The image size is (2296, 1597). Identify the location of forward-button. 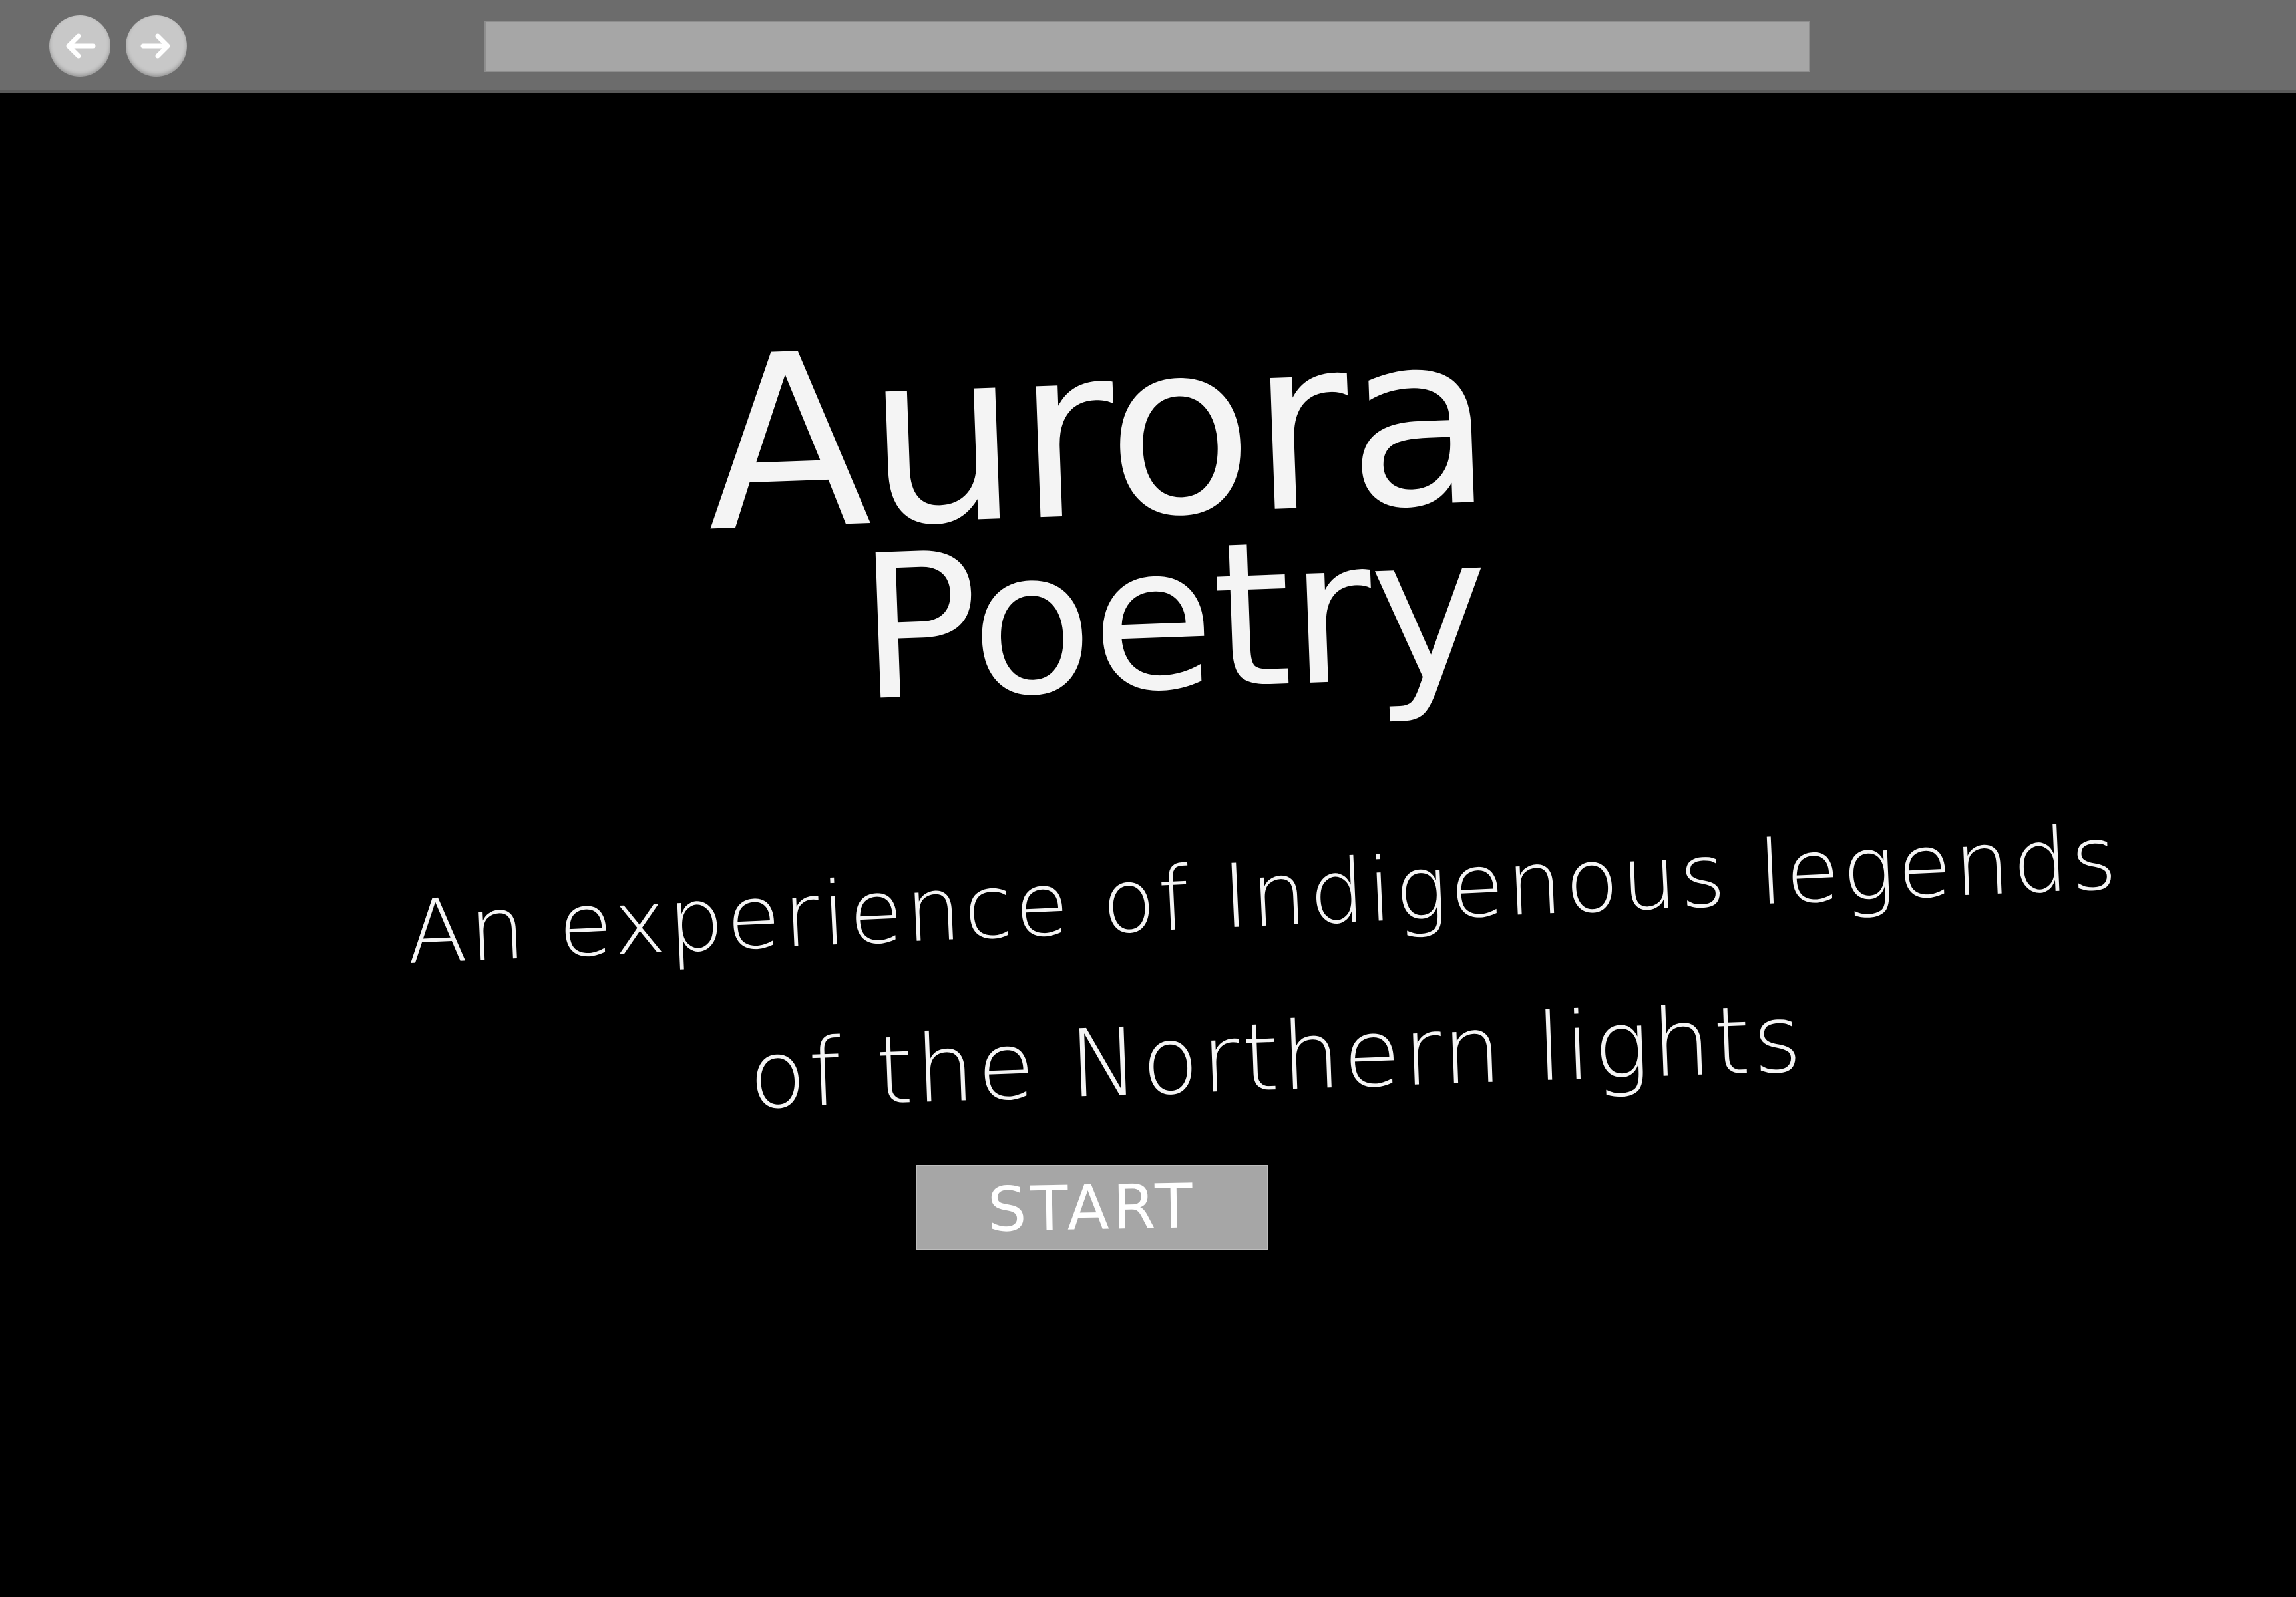
(156, 46).